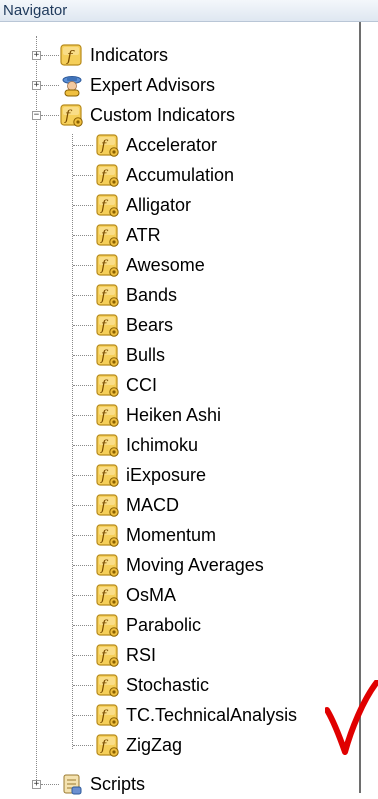 The width and height of the screenshot is (378, 799). Describe the element at coordinates (36, 55) in the screenshot. I see `expand-indicators-icon: +` at that location.